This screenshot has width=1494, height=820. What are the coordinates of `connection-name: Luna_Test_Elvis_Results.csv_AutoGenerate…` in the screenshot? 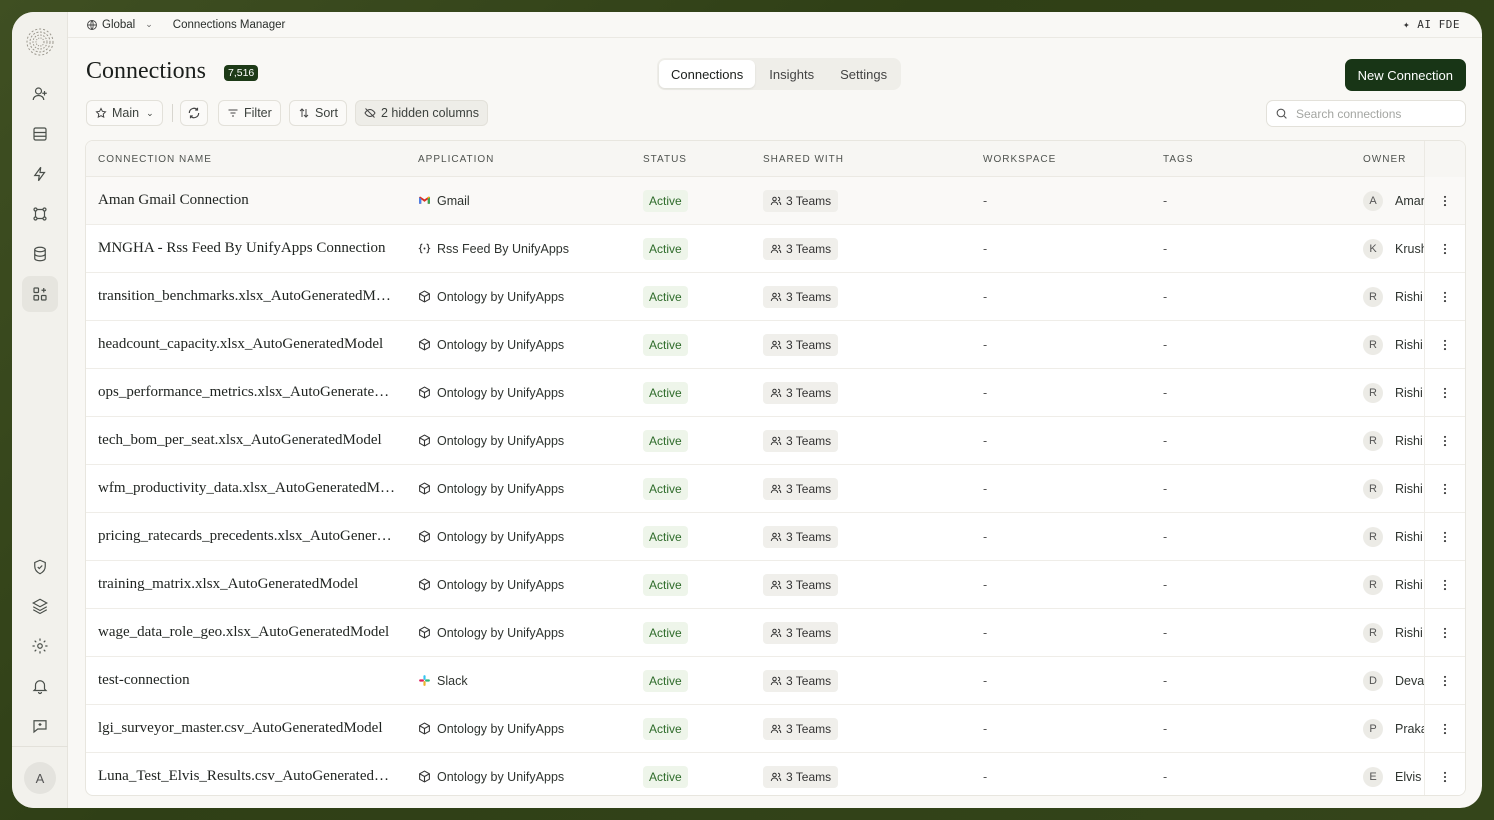 It's located at (247, 774).